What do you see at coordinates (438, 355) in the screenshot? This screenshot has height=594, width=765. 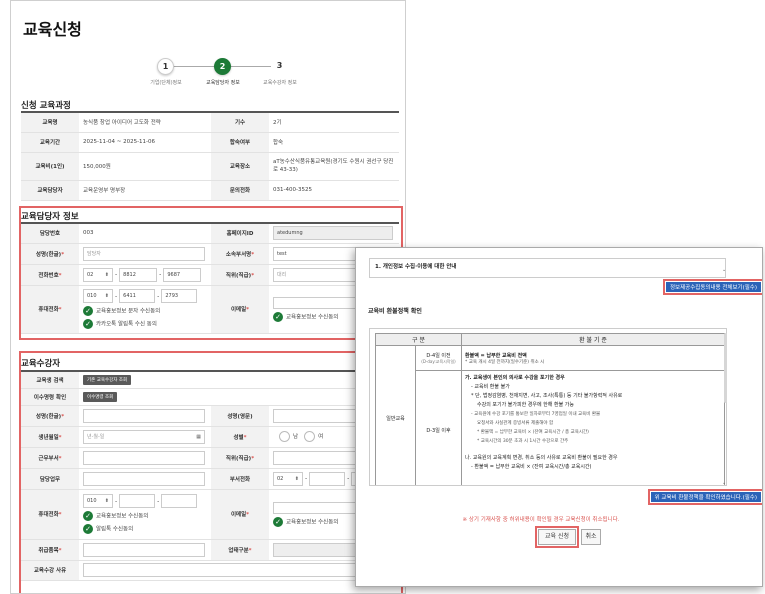 I see `period-before: D-4일 이전` at bounding box center [438, 355].